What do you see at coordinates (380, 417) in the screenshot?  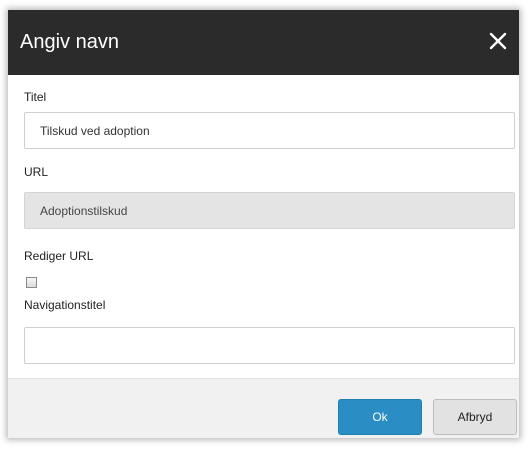 I see `ok-button: Ok` at bounding box center [380, 417].